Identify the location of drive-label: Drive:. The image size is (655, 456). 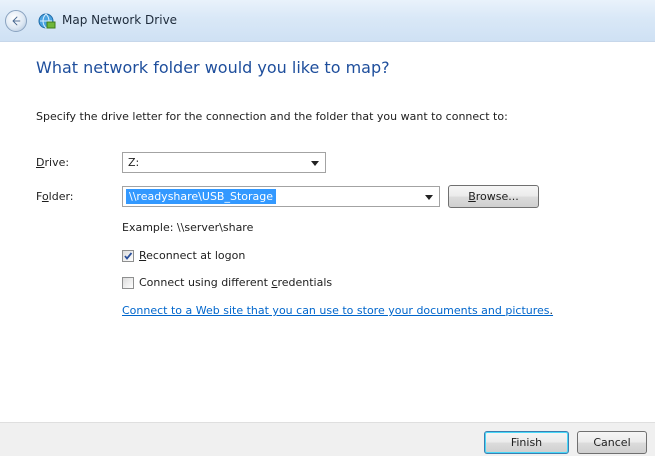
(53, 162).